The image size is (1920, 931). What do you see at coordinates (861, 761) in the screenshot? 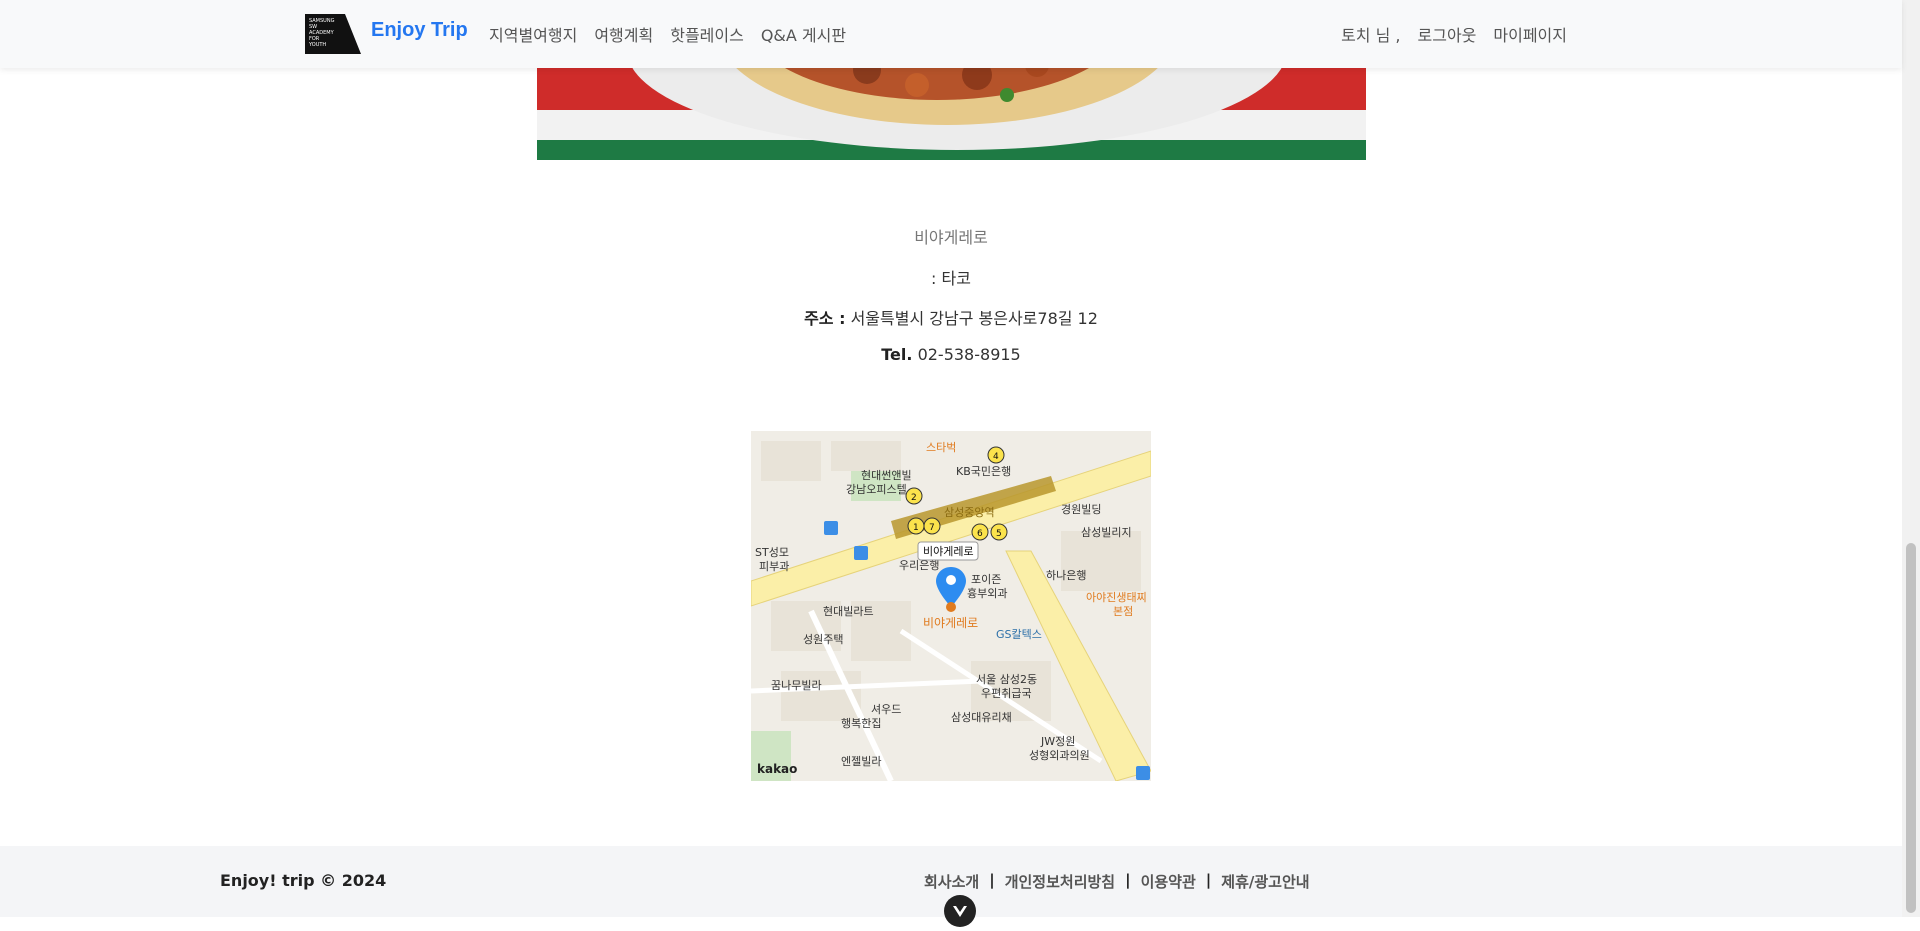
I see `svg-text: 엔젤빌라` at bounding box center [861, 761].